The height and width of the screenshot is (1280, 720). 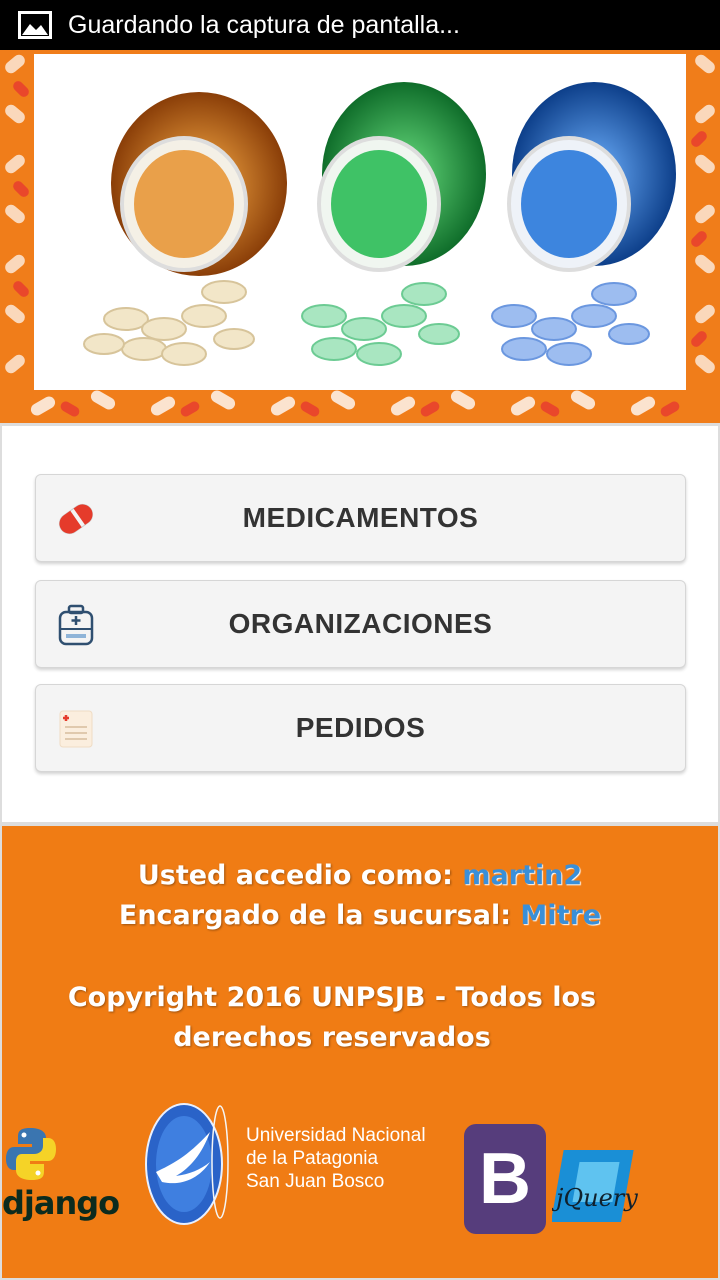 What do you see at coordinates (76, 625) in the screenshot?
I see `first-aid-kit-icon` at bounding box center [76, 625].